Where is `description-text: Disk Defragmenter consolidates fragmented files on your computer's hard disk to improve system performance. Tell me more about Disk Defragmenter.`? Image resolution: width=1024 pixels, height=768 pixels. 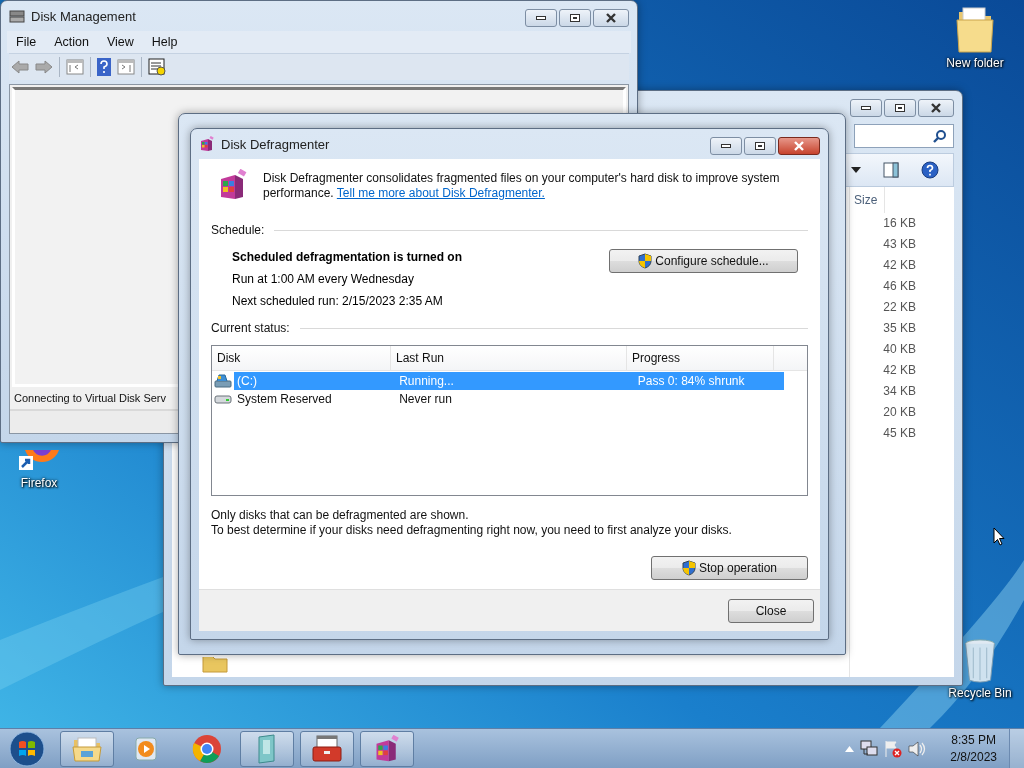 description-text: Disk Defragmenter consolidates fragmented files on your computer's hard disk to improve system performance. Tell me more about Disk Defragmenter. is located at coordinates (522, 186).